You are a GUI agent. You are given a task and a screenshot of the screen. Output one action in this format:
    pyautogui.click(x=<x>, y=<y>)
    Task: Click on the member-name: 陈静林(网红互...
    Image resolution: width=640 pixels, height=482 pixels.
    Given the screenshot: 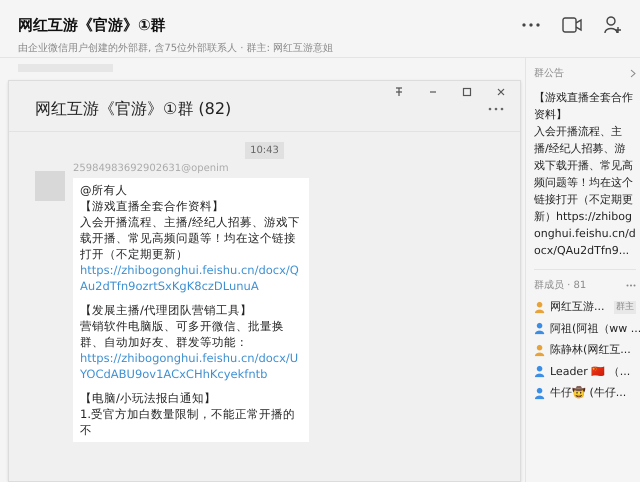 What is the action you would take?
    pyautogui.click(x=590, y=350)
    